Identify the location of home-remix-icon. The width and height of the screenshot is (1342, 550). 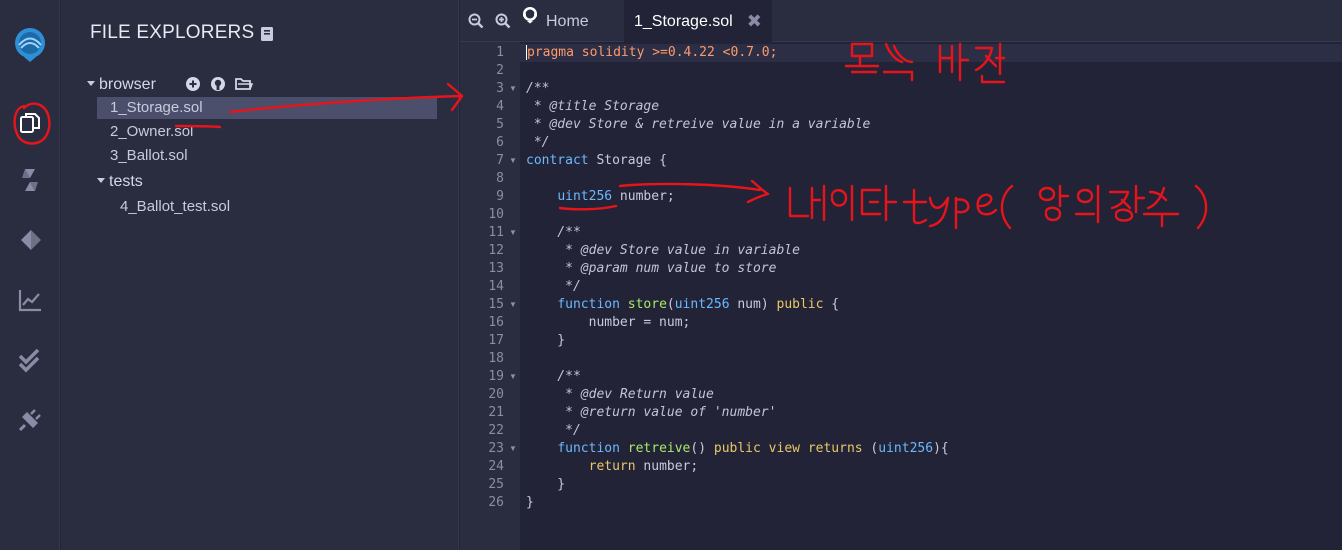
(530, 21).